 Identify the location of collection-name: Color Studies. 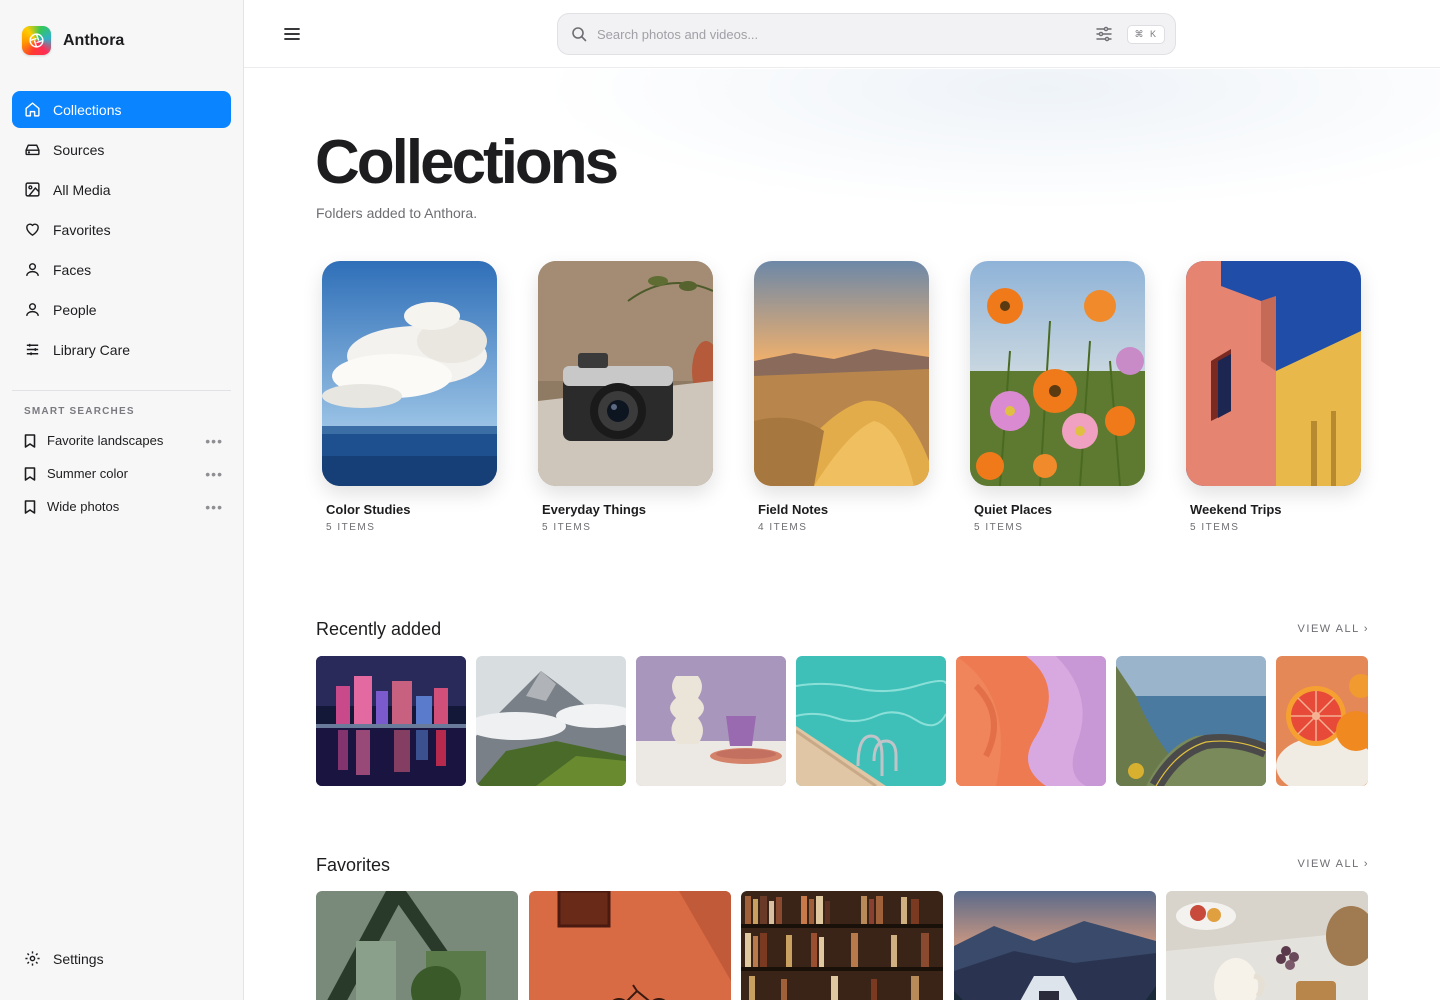
(368, 509).